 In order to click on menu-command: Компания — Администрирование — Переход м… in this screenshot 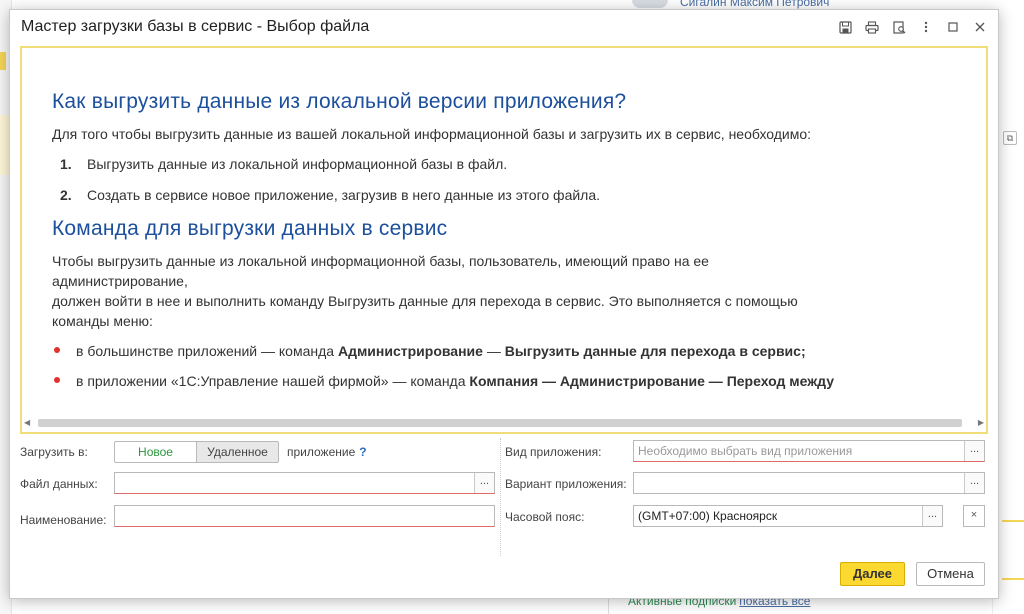, I will do `click(652, 381)`.